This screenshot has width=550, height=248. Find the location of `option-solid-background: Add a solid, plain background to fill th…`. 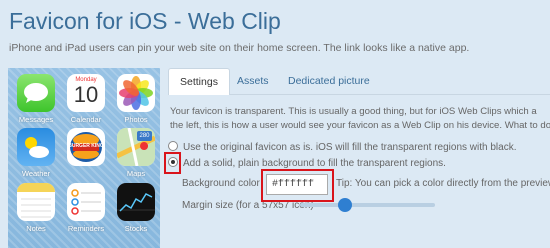

option-solid-background: Add a solid, plain background to fill th… is located at coordinates (307, 163).